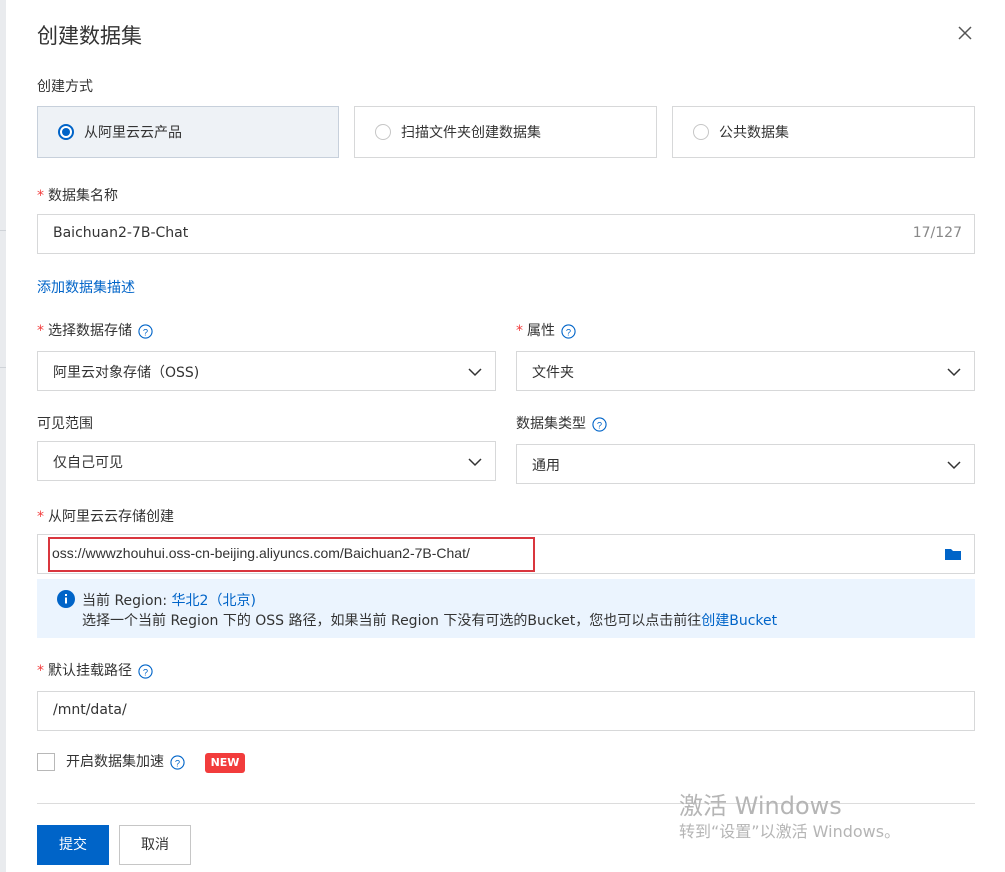 The image size is (1005, 872). Describe the element at coordinates (115, 762) in the screenshot. I see `acceleration-label-text: 开启数据集加速` at that location.